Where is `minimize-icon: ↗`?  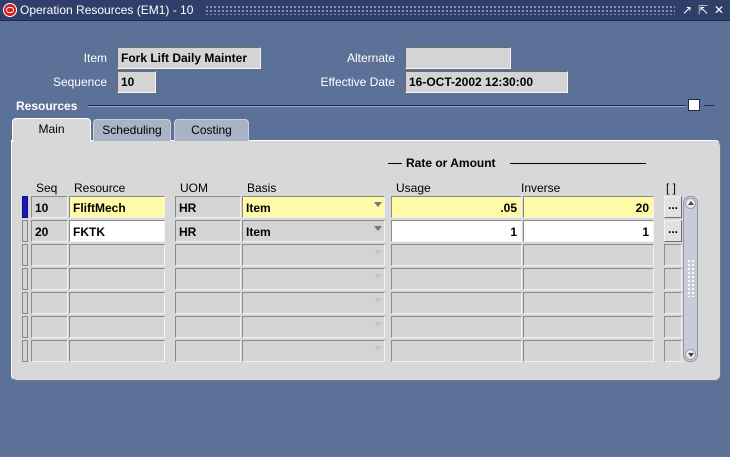
minimize-icon: ↗ is located at coordinates (687, 10).